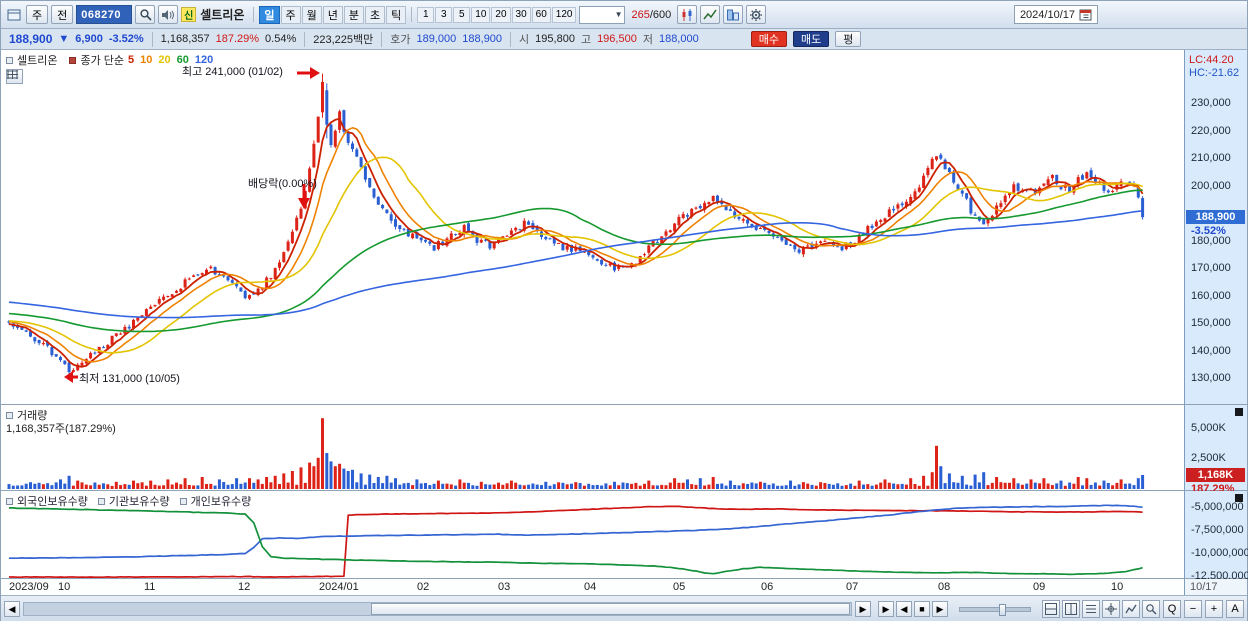 The width and height of the screenshot is (1248, 621). I want to click on trend-line-icon, so click(710, 14).